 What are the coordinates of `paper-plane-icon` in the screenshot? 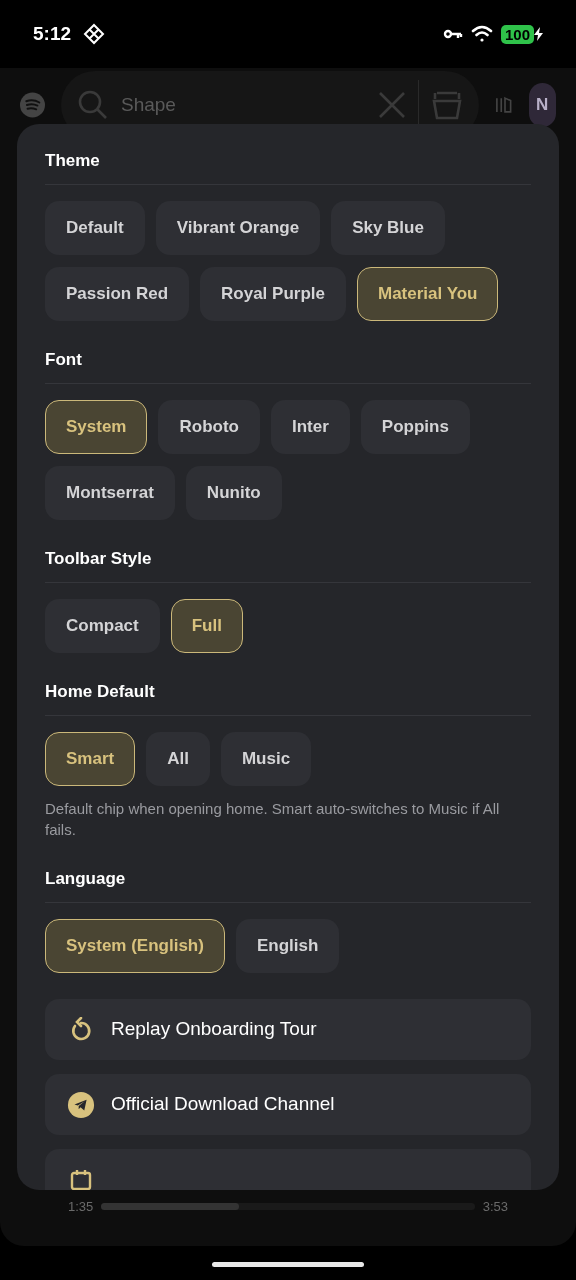 It's located at (81, 1104).